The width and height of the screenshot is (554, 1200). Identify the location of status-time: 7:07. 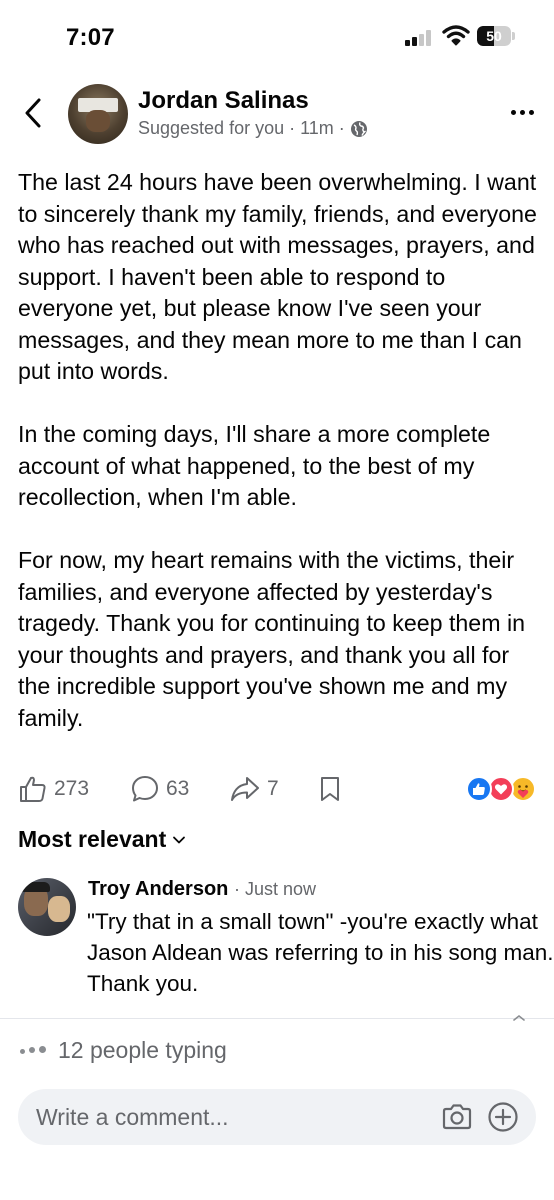
(90, 37).